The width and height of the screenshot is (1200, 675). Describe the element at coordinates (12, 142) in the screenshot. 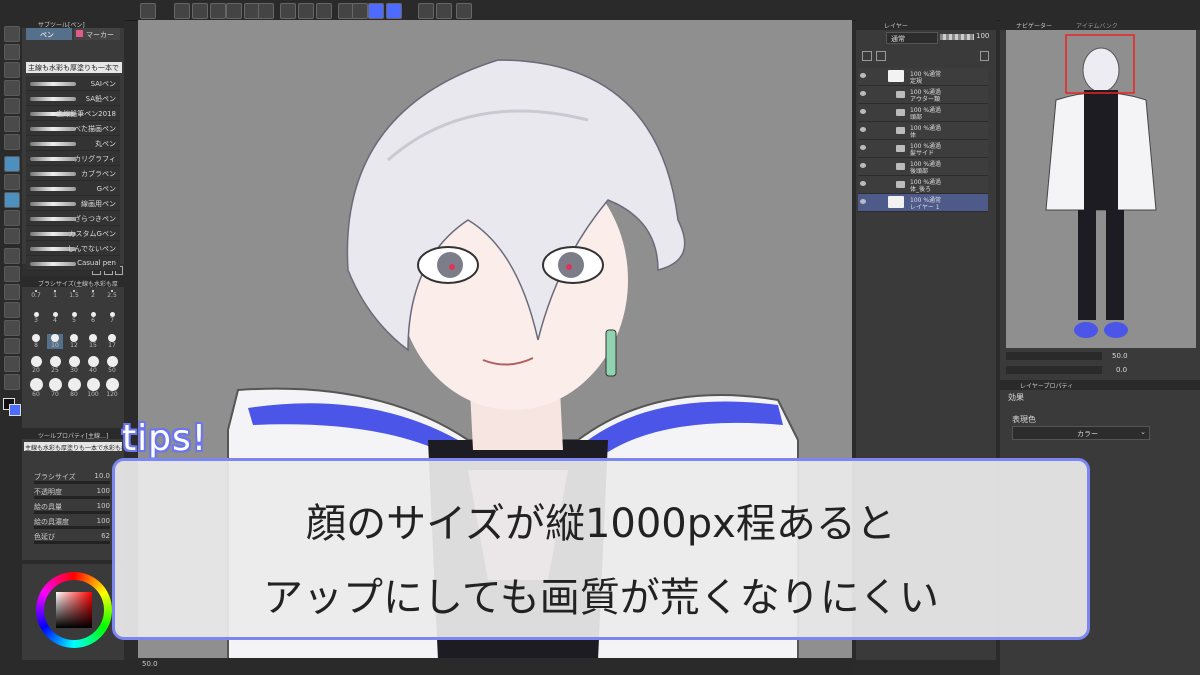

I see `eyedropper-icon` at that location.